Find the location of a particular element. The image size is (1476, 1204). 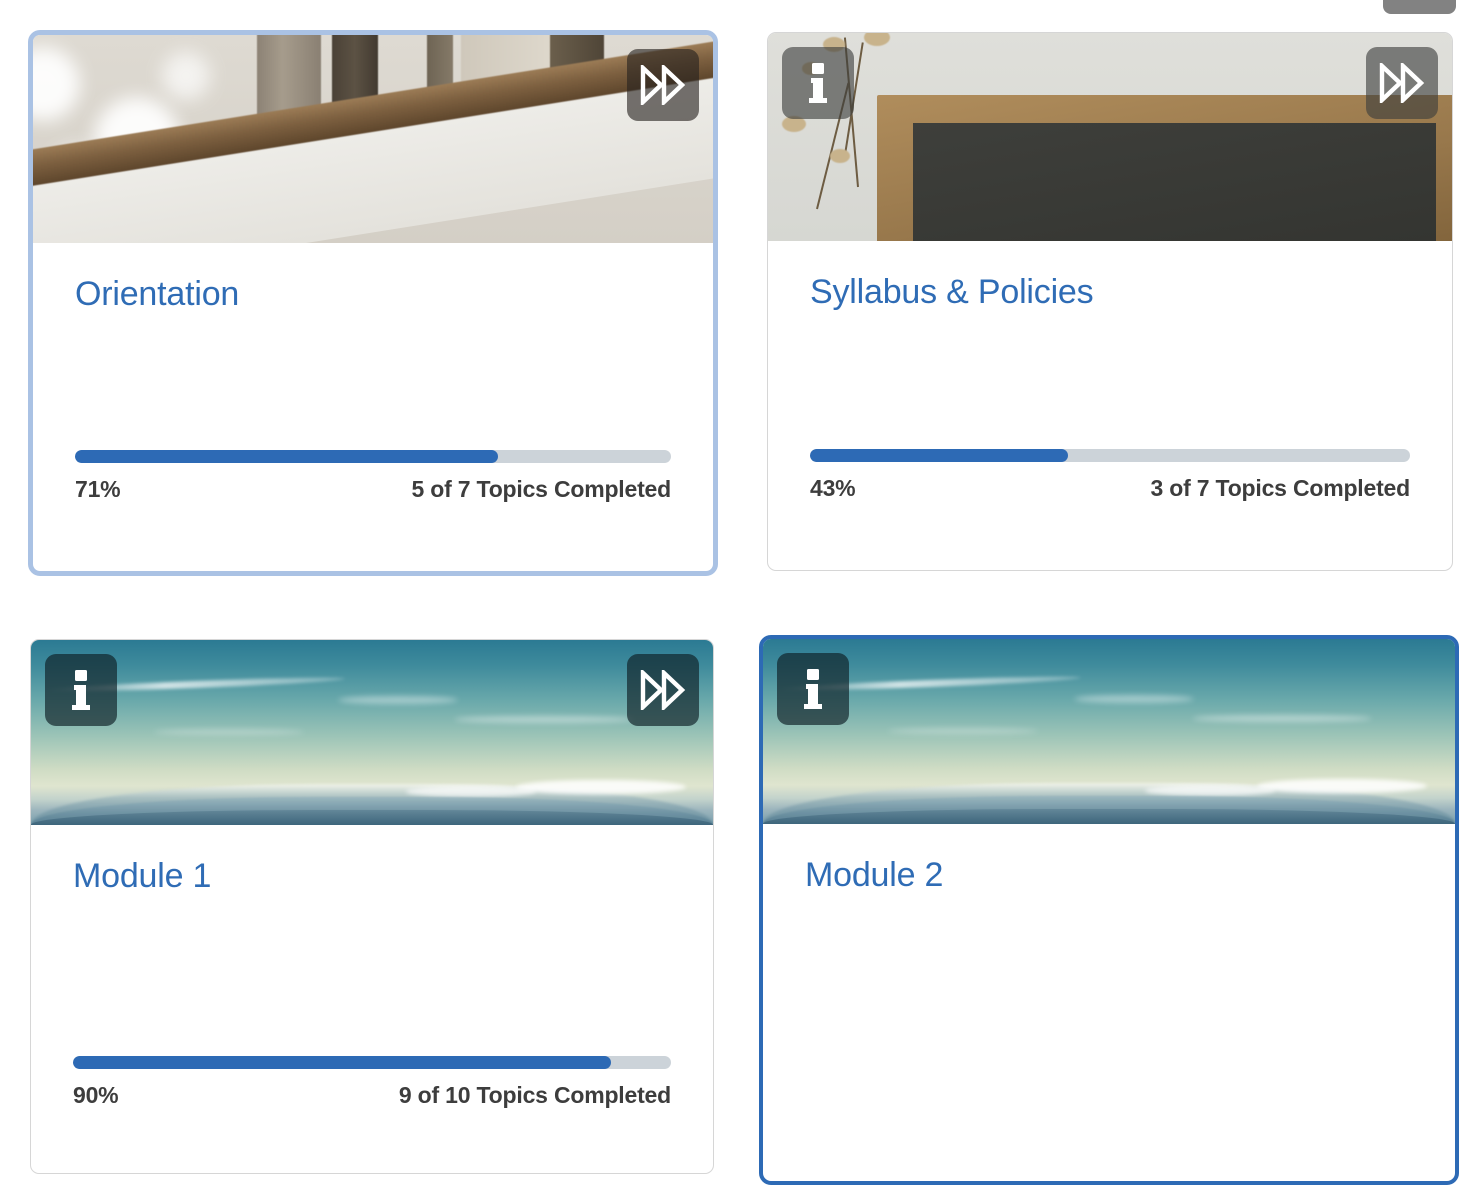

progress-section: 43% 3 of 7 Topics Completed is located at coordinates (1110, 475).